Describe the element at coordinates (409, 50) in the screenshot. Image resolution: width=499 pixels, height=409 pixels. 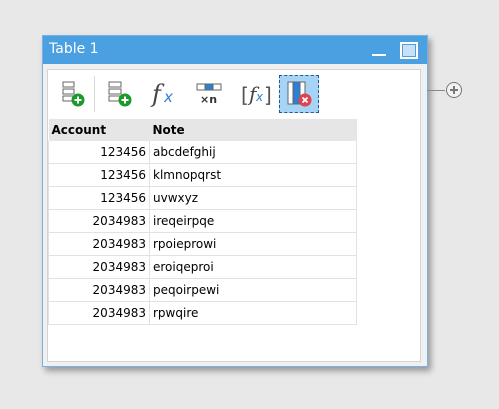
I see `maximize-button` at that location.